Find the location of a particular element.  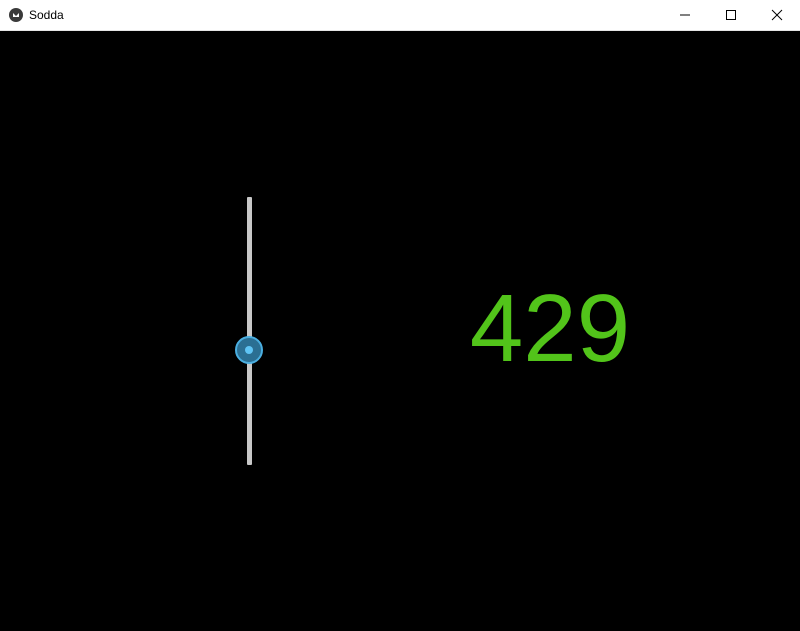

value-label: 429 is located at coordinates (550, 328).